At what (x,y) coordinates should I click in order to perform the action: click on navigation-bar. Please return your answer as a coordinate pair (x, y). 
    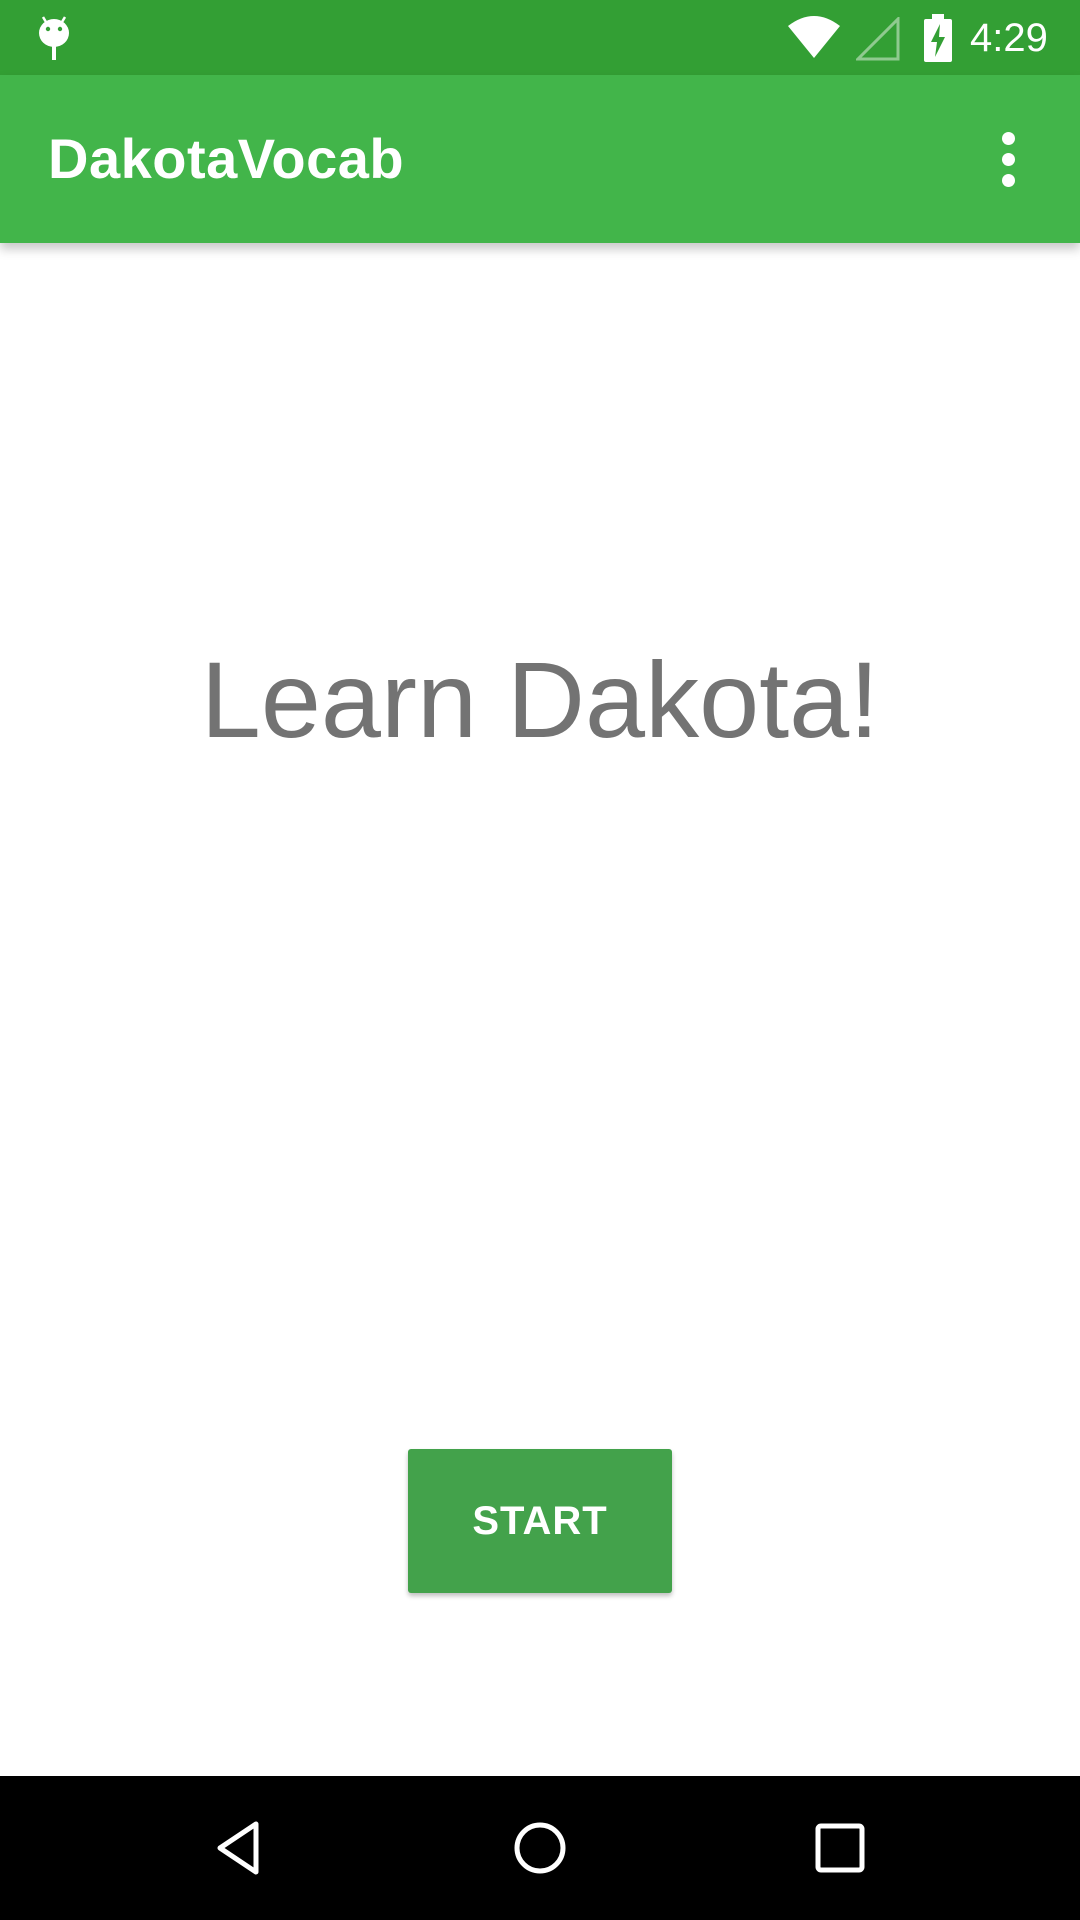
    Looking at the image, I should click on (540, 1848).